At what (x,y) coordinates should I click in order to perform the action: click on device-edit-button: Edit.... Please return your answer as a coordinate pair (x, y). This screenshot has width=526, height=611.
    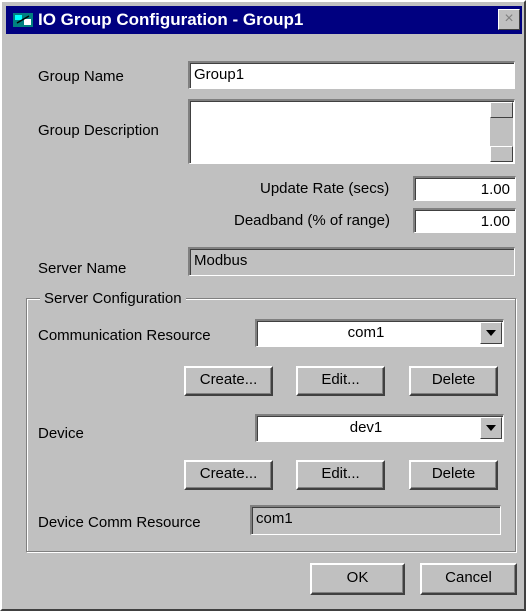
    Looking at the image, I should click on (340, 475).